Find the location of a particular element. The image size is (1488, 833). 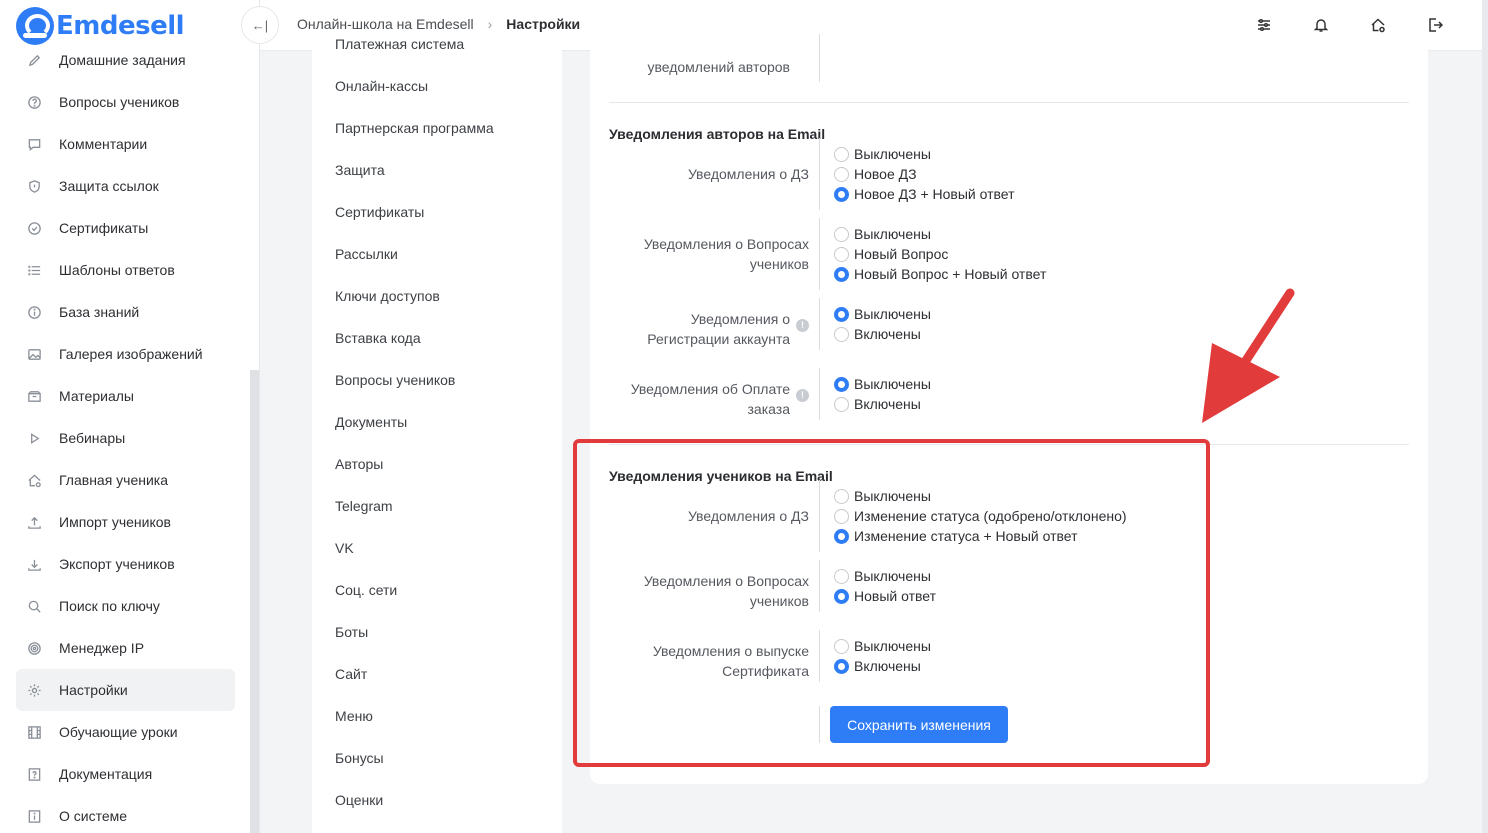

submenu-item: Сертификаты is located at coordinates (379, 212).